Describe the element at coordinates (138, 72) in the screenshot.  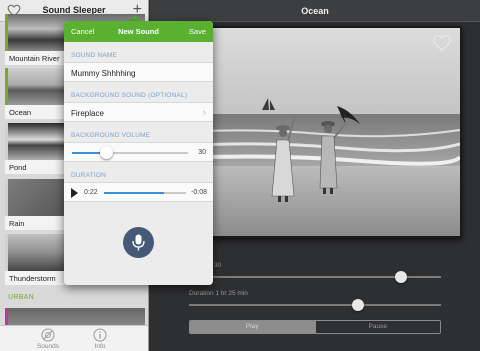
I see `sound-name-field: Mummy Shhhhing` at that location.